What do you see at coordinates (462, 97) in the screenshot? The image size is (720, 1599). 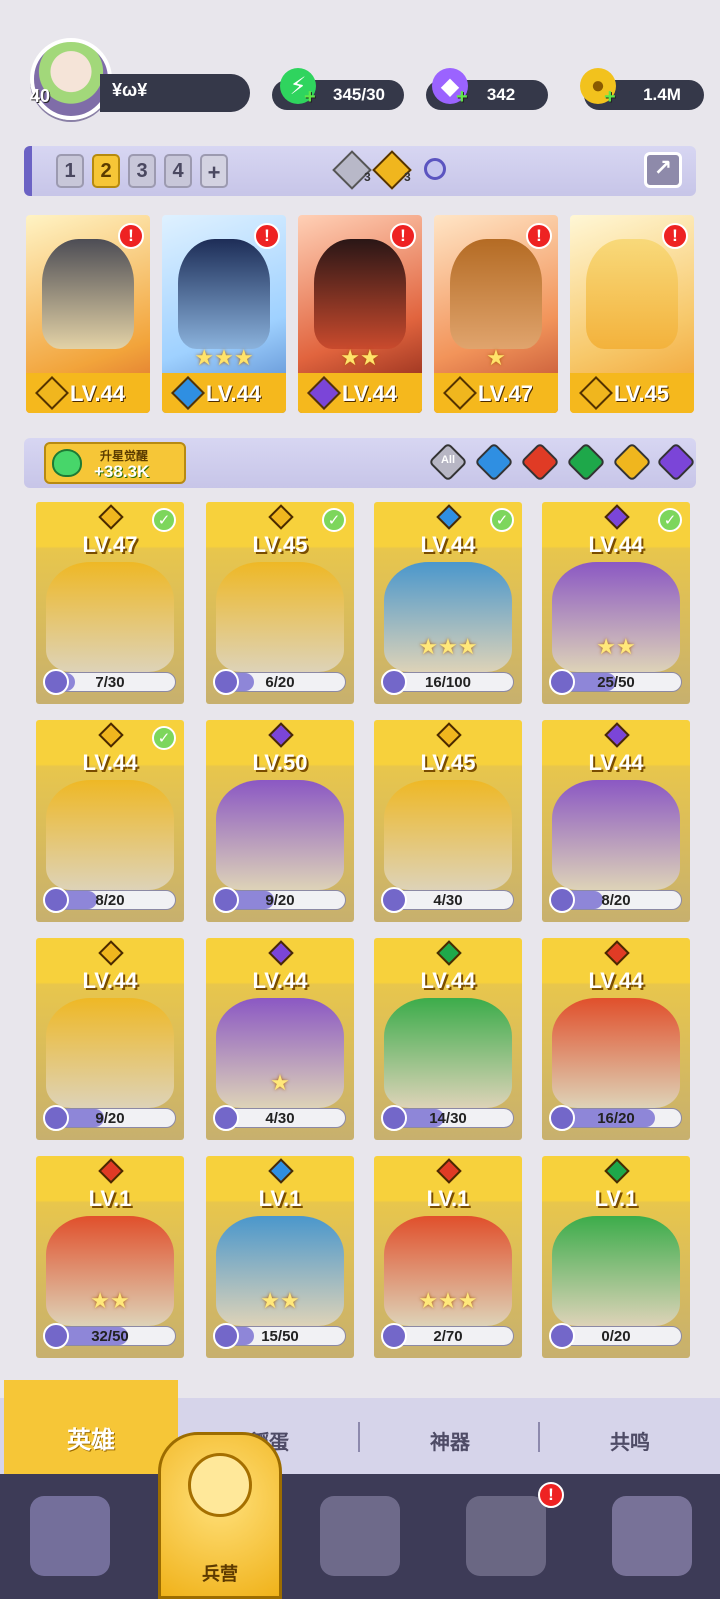 I see `gems-add-icon: +` at bounding box center [462, 97].